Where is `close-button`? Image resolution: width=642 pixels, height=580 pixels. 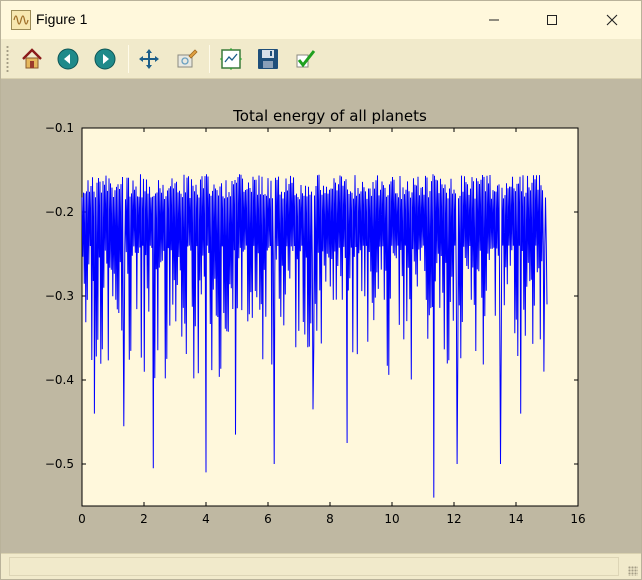
close-button is located at coordinates (612, 20).